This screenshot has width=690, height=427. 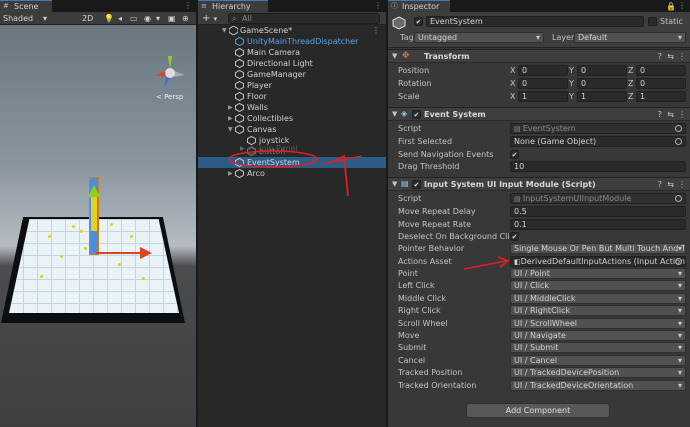 I want to click on axis-y-label: Y, so click(x=571, y=70).